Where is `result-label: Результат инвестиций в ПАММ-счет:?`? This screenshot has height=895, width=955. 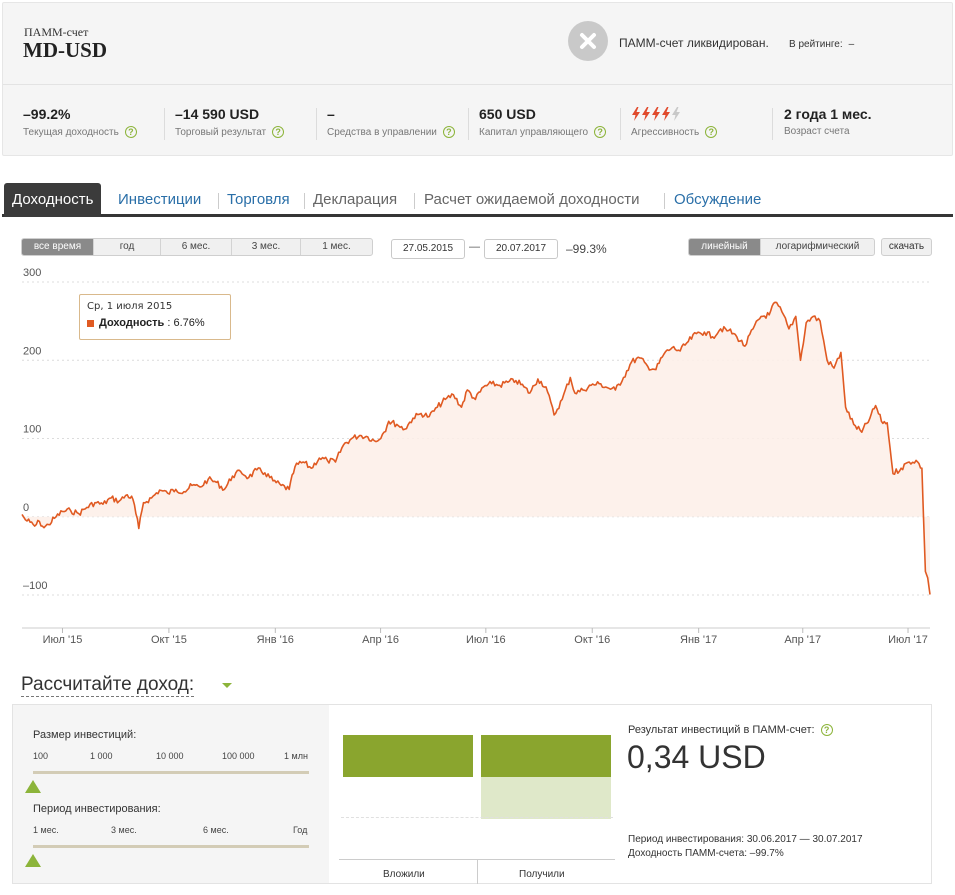 result-label: Результат инвестиций в ПАММ-счет:? is located at coordinates (730, 730).